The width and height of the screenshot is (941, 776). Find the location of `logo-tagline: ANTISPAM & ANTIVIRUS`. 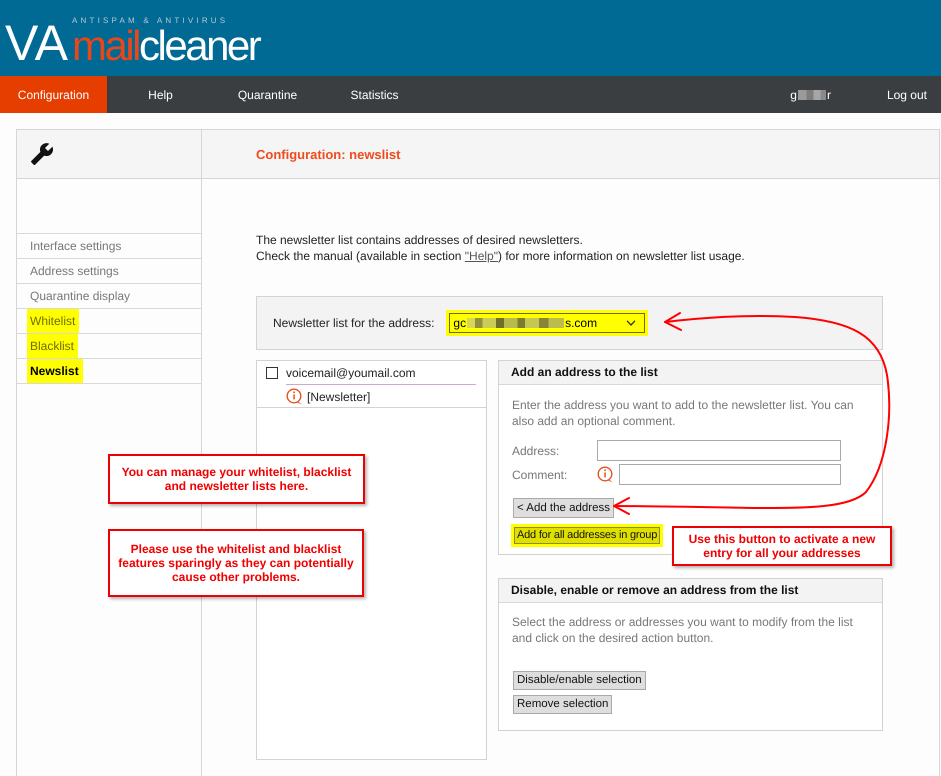

logo-tagline: ANTISPAM & ANTIVIRUS is located at coordinates (150, 21).